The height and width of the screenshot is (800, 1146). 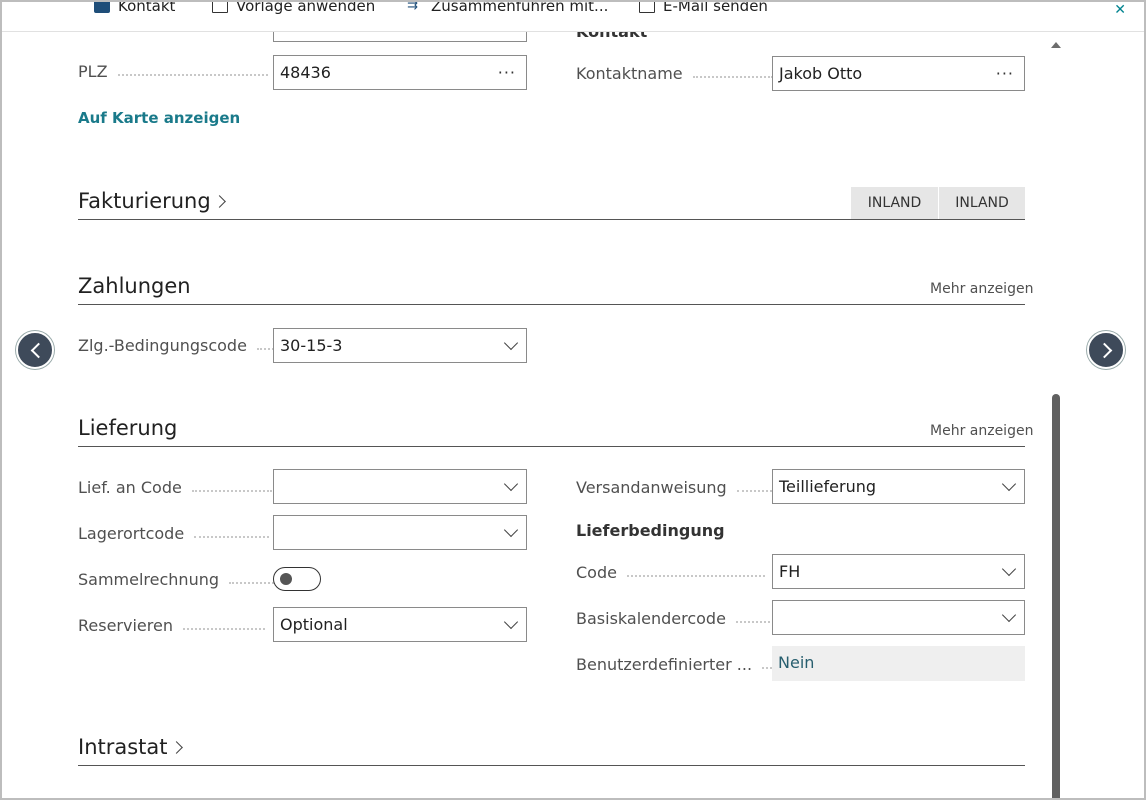 I want to click on contact-action: Kontakt, so click(x=134, y=9).